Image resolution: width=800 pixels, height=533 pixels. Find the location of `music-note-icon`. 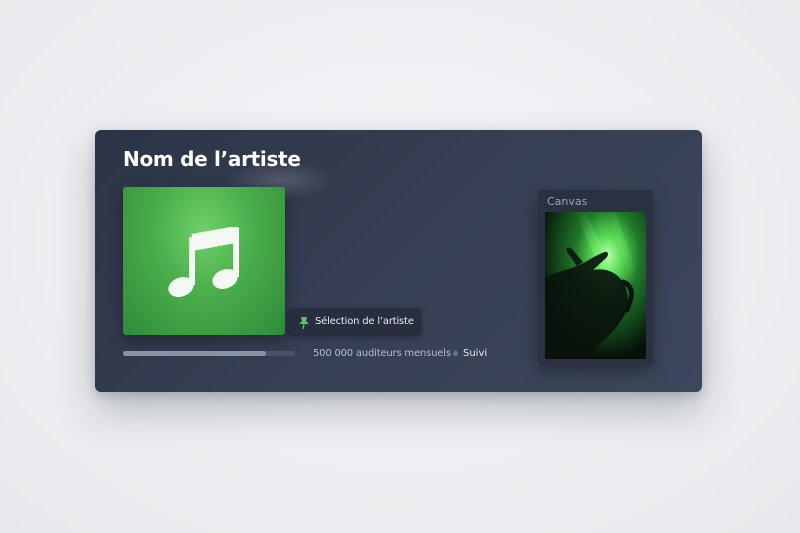

music-note-icon is located at coordinates (203, 262).